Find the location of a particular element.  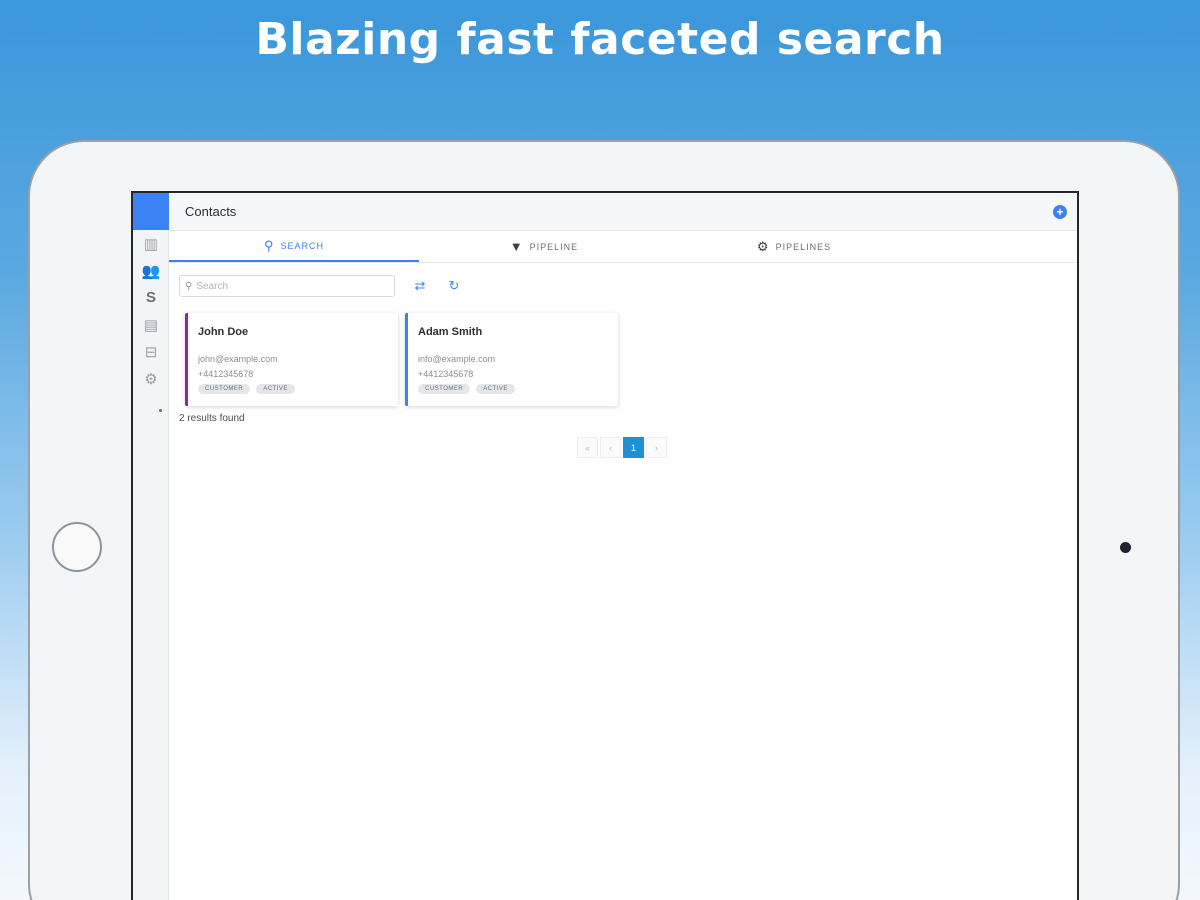

results-count: 2 results found is located at coordinates (212, 418).